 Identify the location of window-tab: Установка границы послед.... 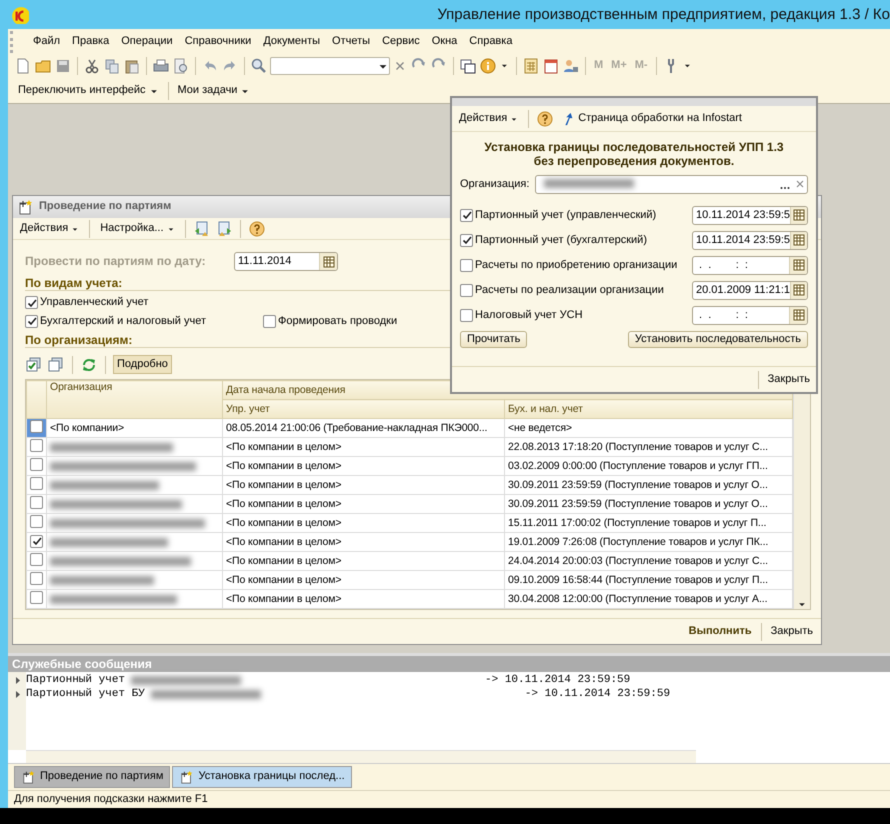
(262, 777).